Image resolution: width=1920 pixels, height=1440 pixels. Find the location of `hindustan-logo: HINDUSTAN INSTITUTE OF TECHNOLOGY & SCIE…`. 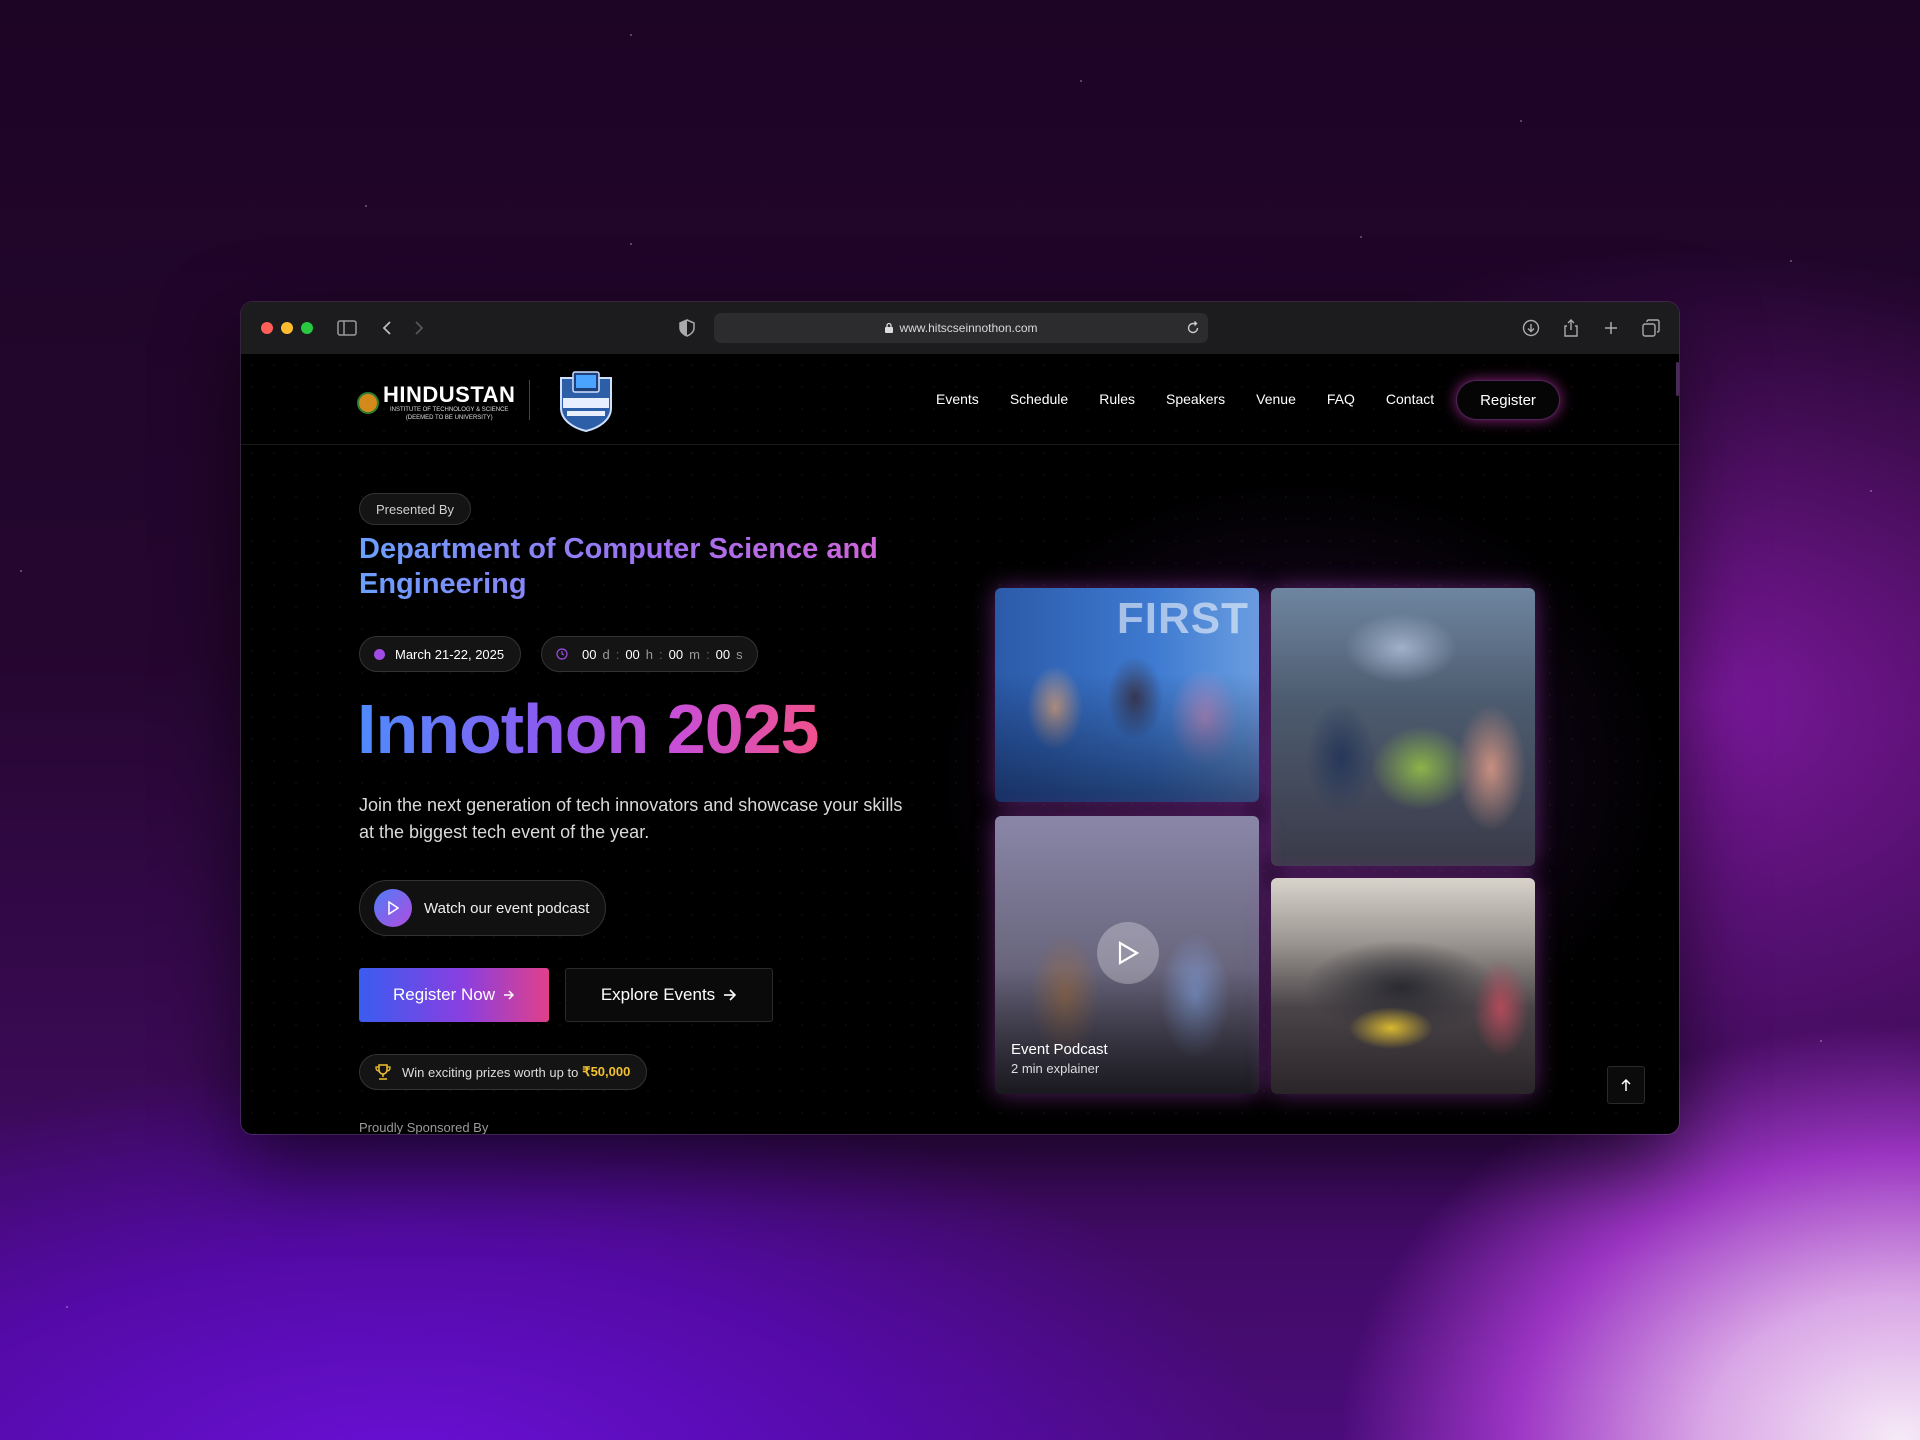

hindustan-logo: HINDUSTAN INSTITUTE OF TECHNOLOGY & SCIE… is located at coordinates (436, 403).